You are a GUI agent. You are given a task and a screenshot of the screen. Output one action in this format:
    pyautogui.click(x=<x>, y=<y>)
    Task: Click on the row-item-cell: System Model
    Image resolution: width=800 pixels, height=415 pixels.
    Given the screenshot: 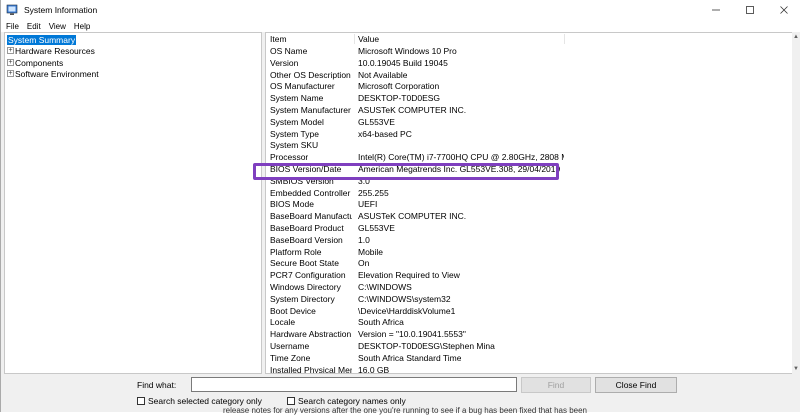 What is the action you would take?
    pyautogui.click(x=297, y=121)
    